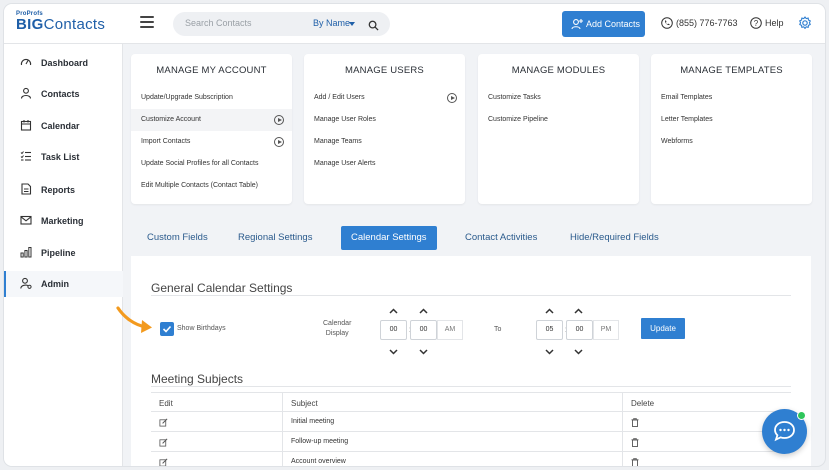 Image resolution: width=829 pixels, height=470 pixels. I want to click on link-letter-templates: Letter Templates, so click(731, 120).